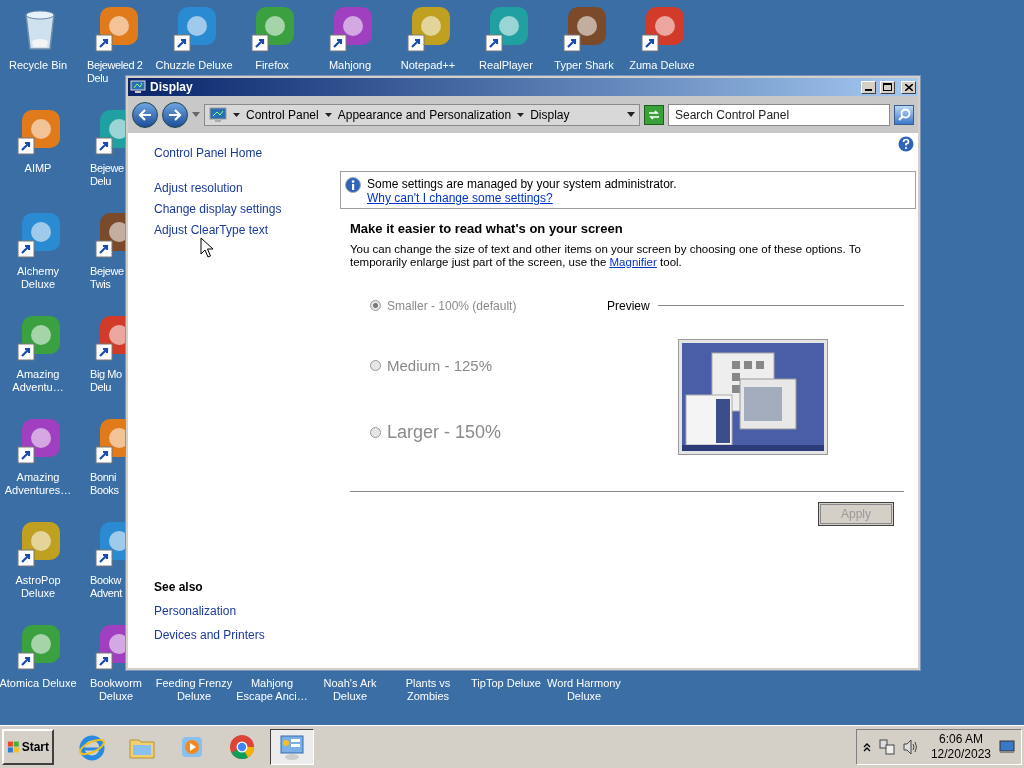  What do you see at coordinates (440, 365) in the screenshot?
I see `option-label: Medium - 125%` at bounding box center [440, 365].